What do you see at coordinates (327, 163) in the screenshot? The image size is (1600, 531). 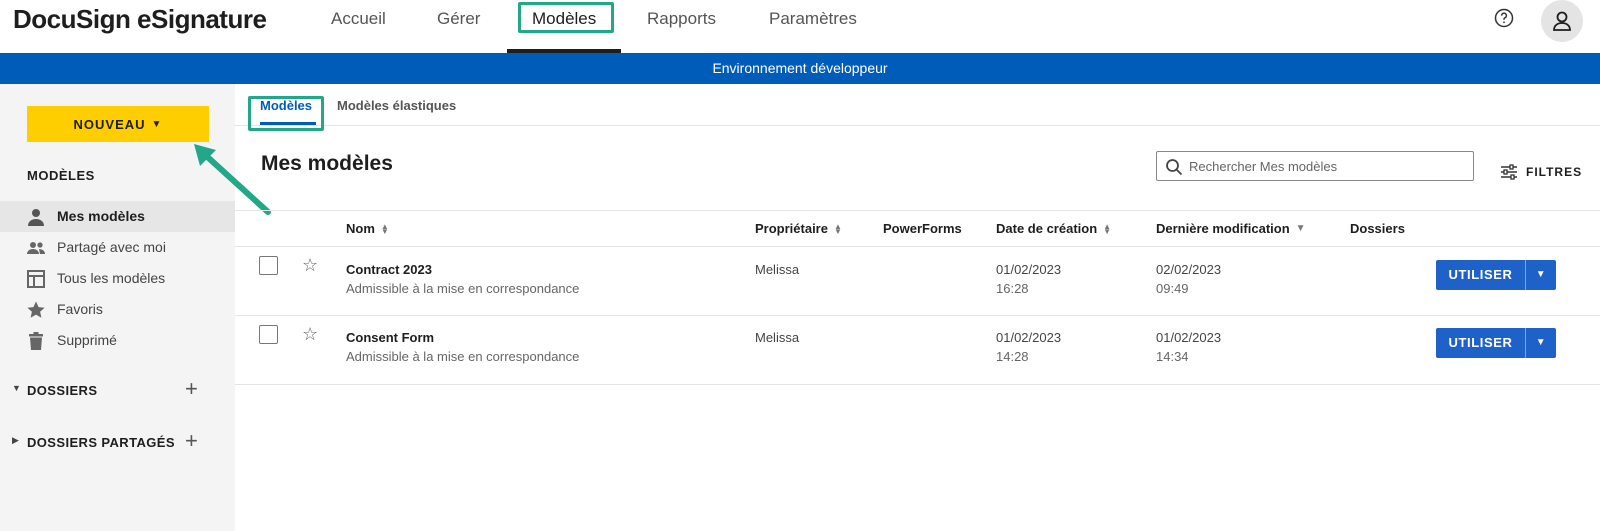 I see `page-title: Mes modèles` at bounding box center [327, 163].